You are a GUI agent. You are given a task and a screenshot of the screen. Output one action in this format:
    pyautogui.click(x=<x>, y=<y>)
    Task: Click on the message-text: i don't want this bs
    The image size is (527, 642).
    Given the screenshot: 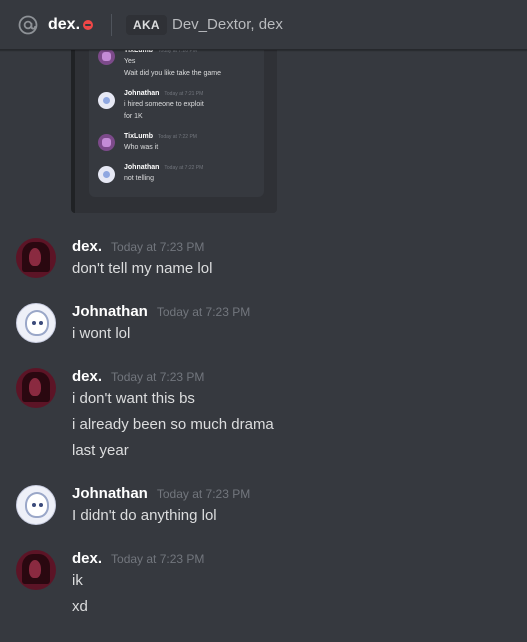 What is the action you would take?
    pyautogui.click(x=133, y=398)
    